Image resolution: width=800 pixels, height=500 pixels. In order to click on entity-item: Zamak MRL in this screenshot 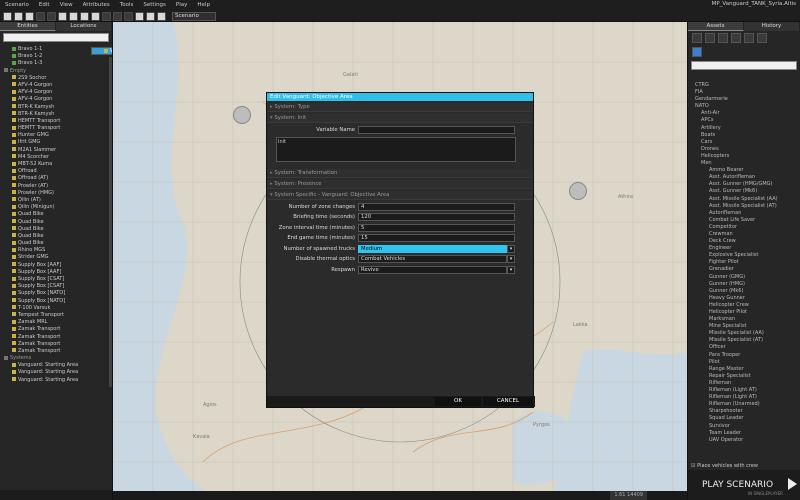, I will do `click(56, 322)`.